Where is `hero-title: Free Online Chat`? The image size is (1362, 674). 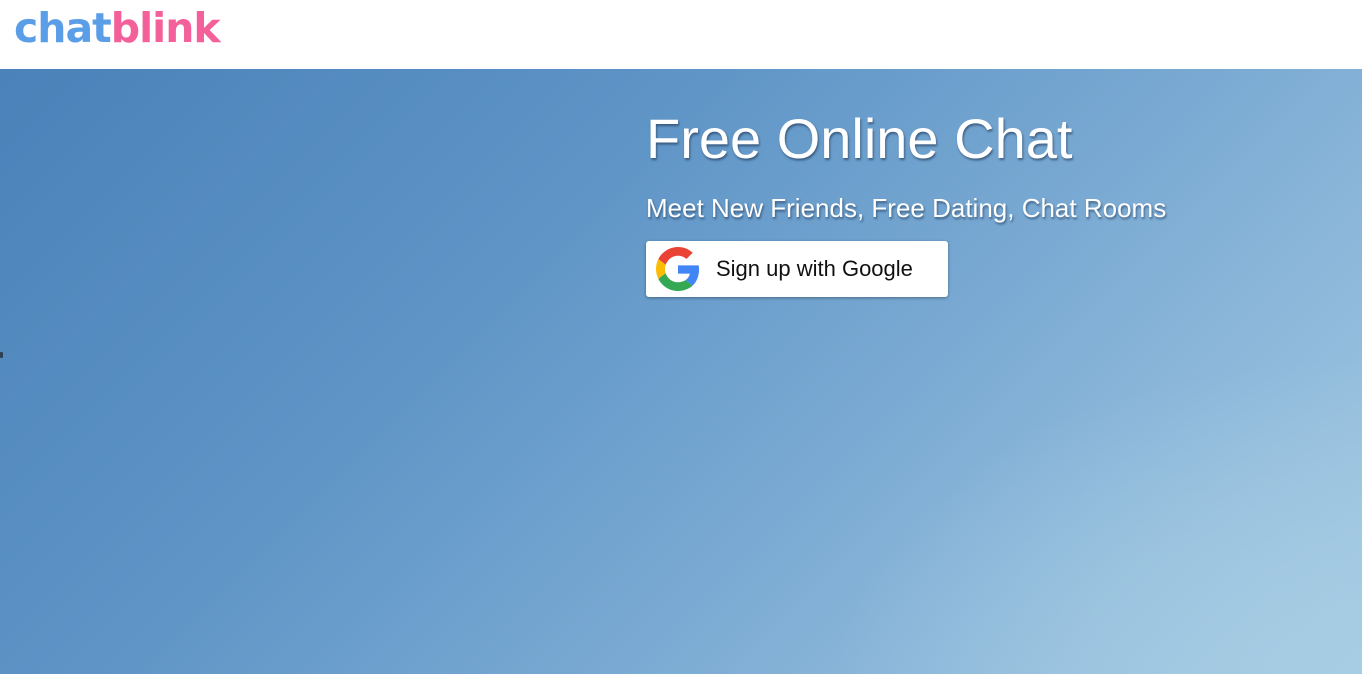
hero-title: Free Online Chat is located at coordinates (859, 138).